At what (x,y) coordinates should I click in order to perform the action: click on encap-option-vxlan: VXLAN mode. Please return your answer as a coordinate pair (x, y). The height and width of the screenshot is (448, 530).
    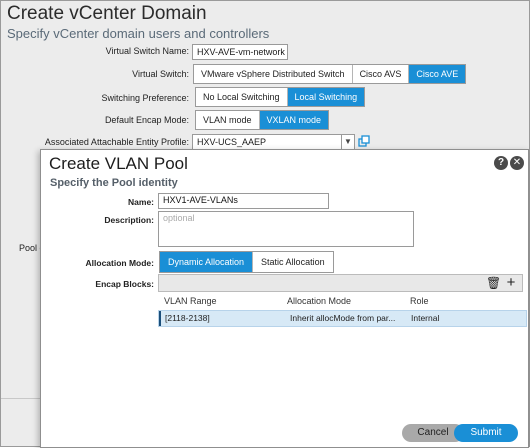
    Looking at the image, I should click on (294, 120).